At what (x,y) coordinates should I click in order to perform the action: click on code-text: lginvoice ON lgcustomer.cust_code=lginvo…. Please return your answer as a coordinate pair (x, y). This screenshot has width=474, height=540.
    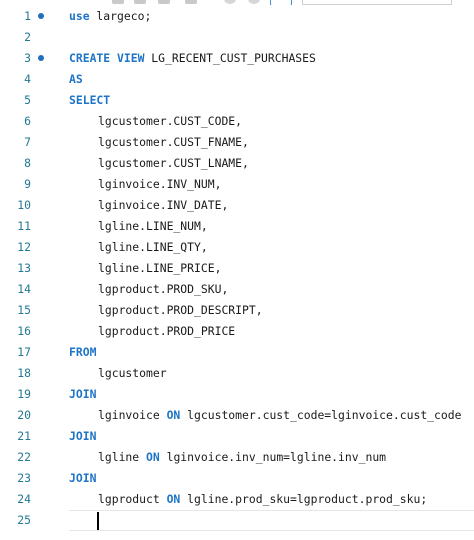
    Looking at the image, I should click on (265, 415).